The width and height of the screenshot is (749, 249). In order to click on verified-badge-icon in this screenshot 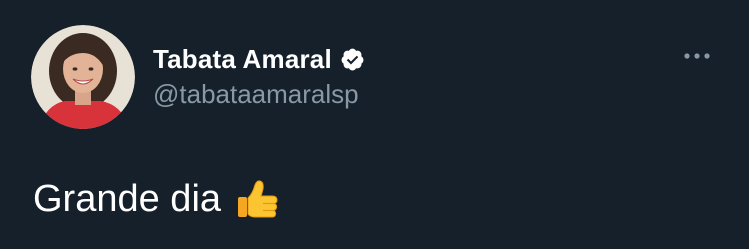, I will do `click(352, 59)`.